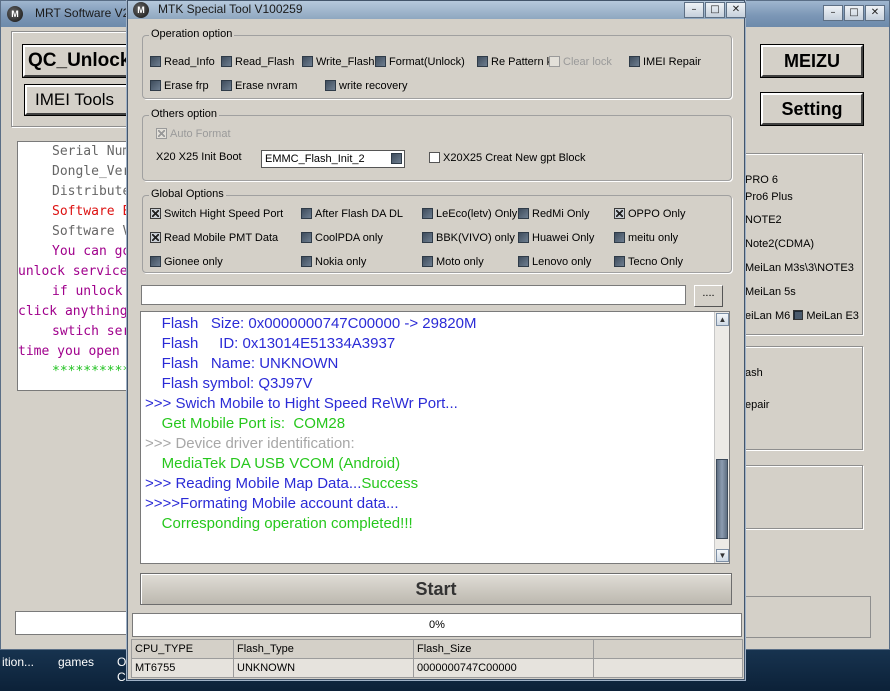 The width and height of the screenshot is (890, 691). What do you see at coordinates (453, 262) in the screenshot?
I see `moto-only-checkbox: Moto only` at bounding box center [453, 262].